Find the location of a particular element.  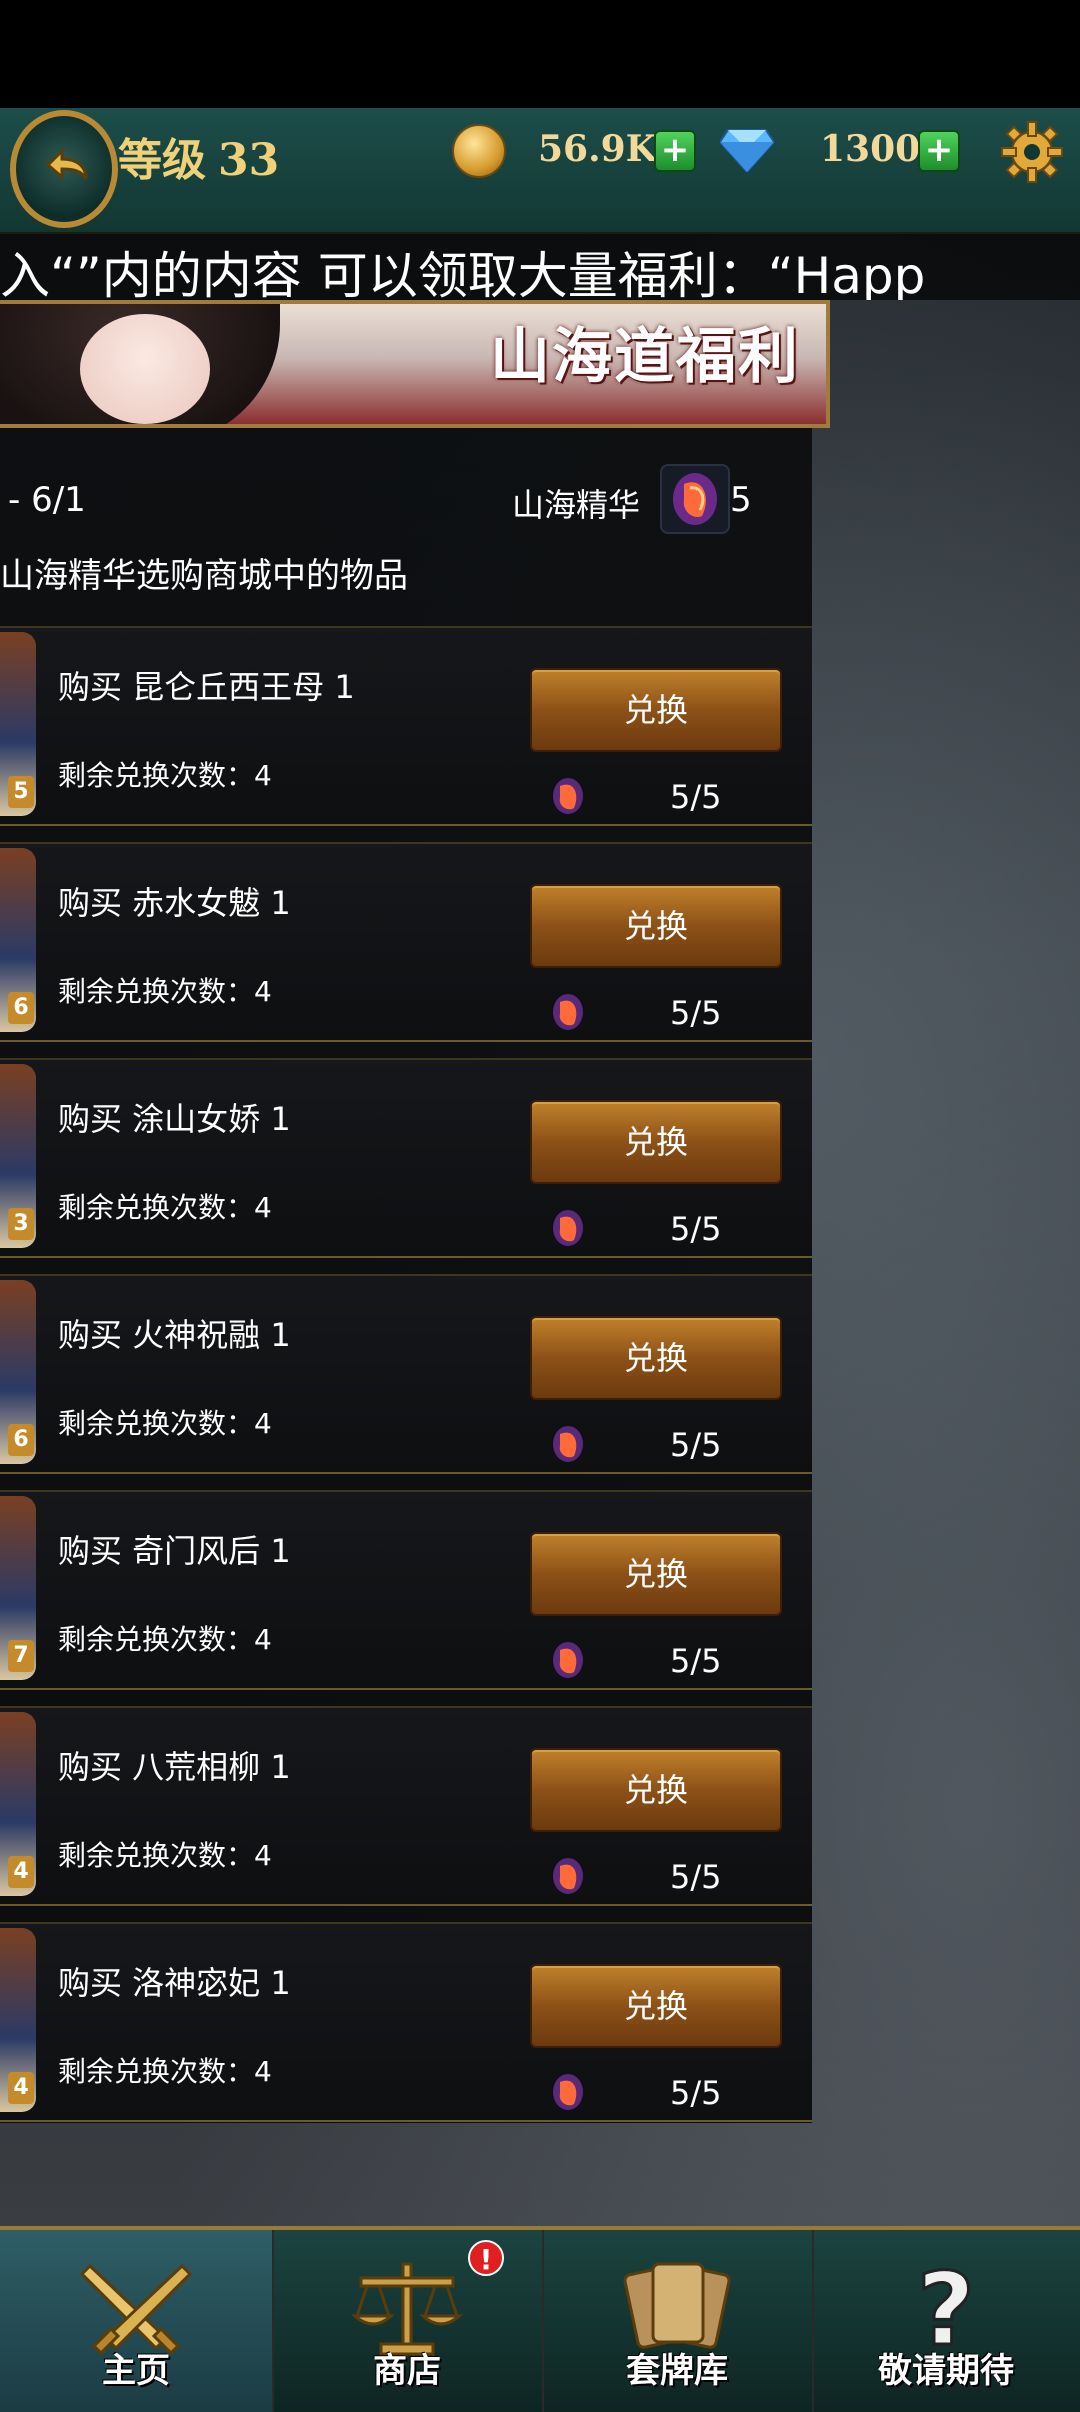

gem-icon is located at coordinates (747, 150).